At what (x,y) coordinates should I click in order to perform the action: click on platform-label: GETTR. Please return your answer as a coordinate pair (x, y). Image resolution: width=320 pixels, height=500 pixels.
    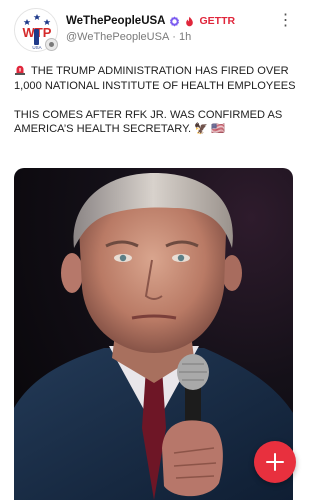
    Looking at the image, I should click on (217, 21).